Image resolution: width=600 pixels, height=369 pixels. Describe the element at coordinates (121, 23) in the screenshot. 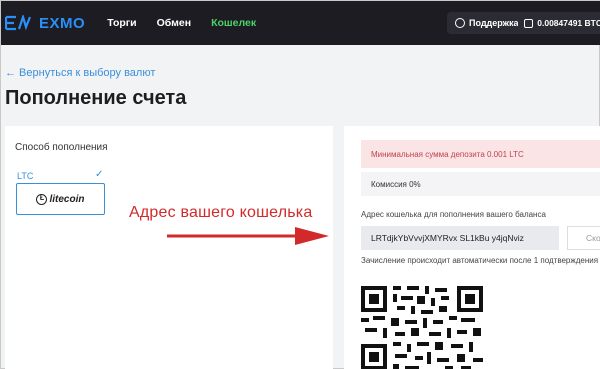

I see `nav-item-trading: Торги` at that location.